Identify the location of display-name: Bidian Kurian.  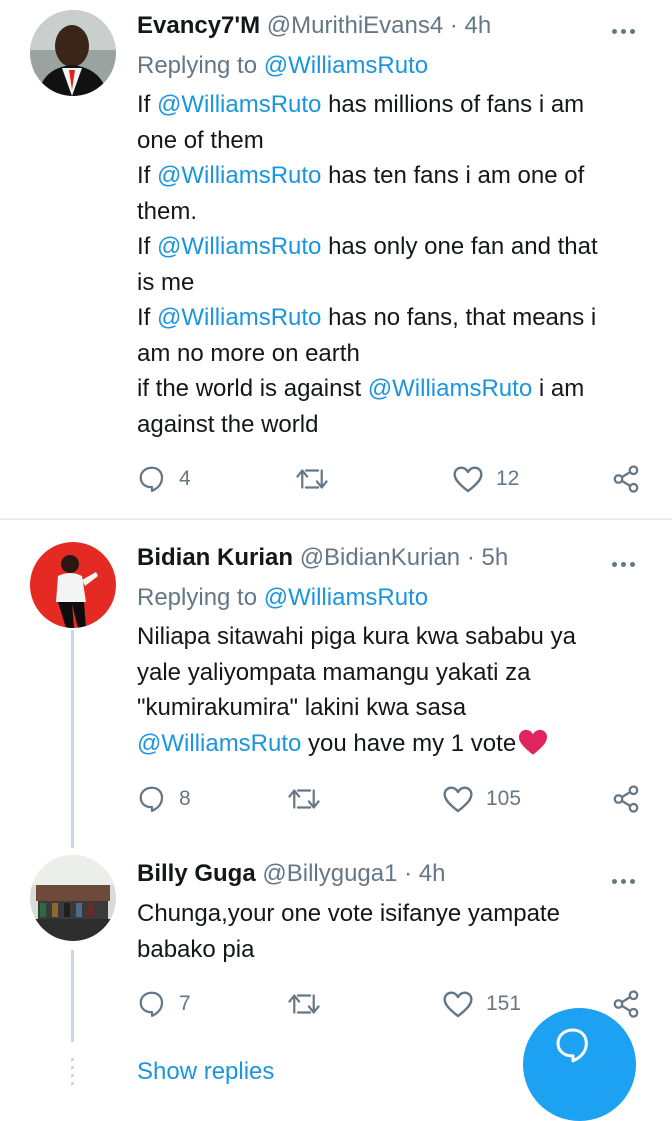
(215, 557).